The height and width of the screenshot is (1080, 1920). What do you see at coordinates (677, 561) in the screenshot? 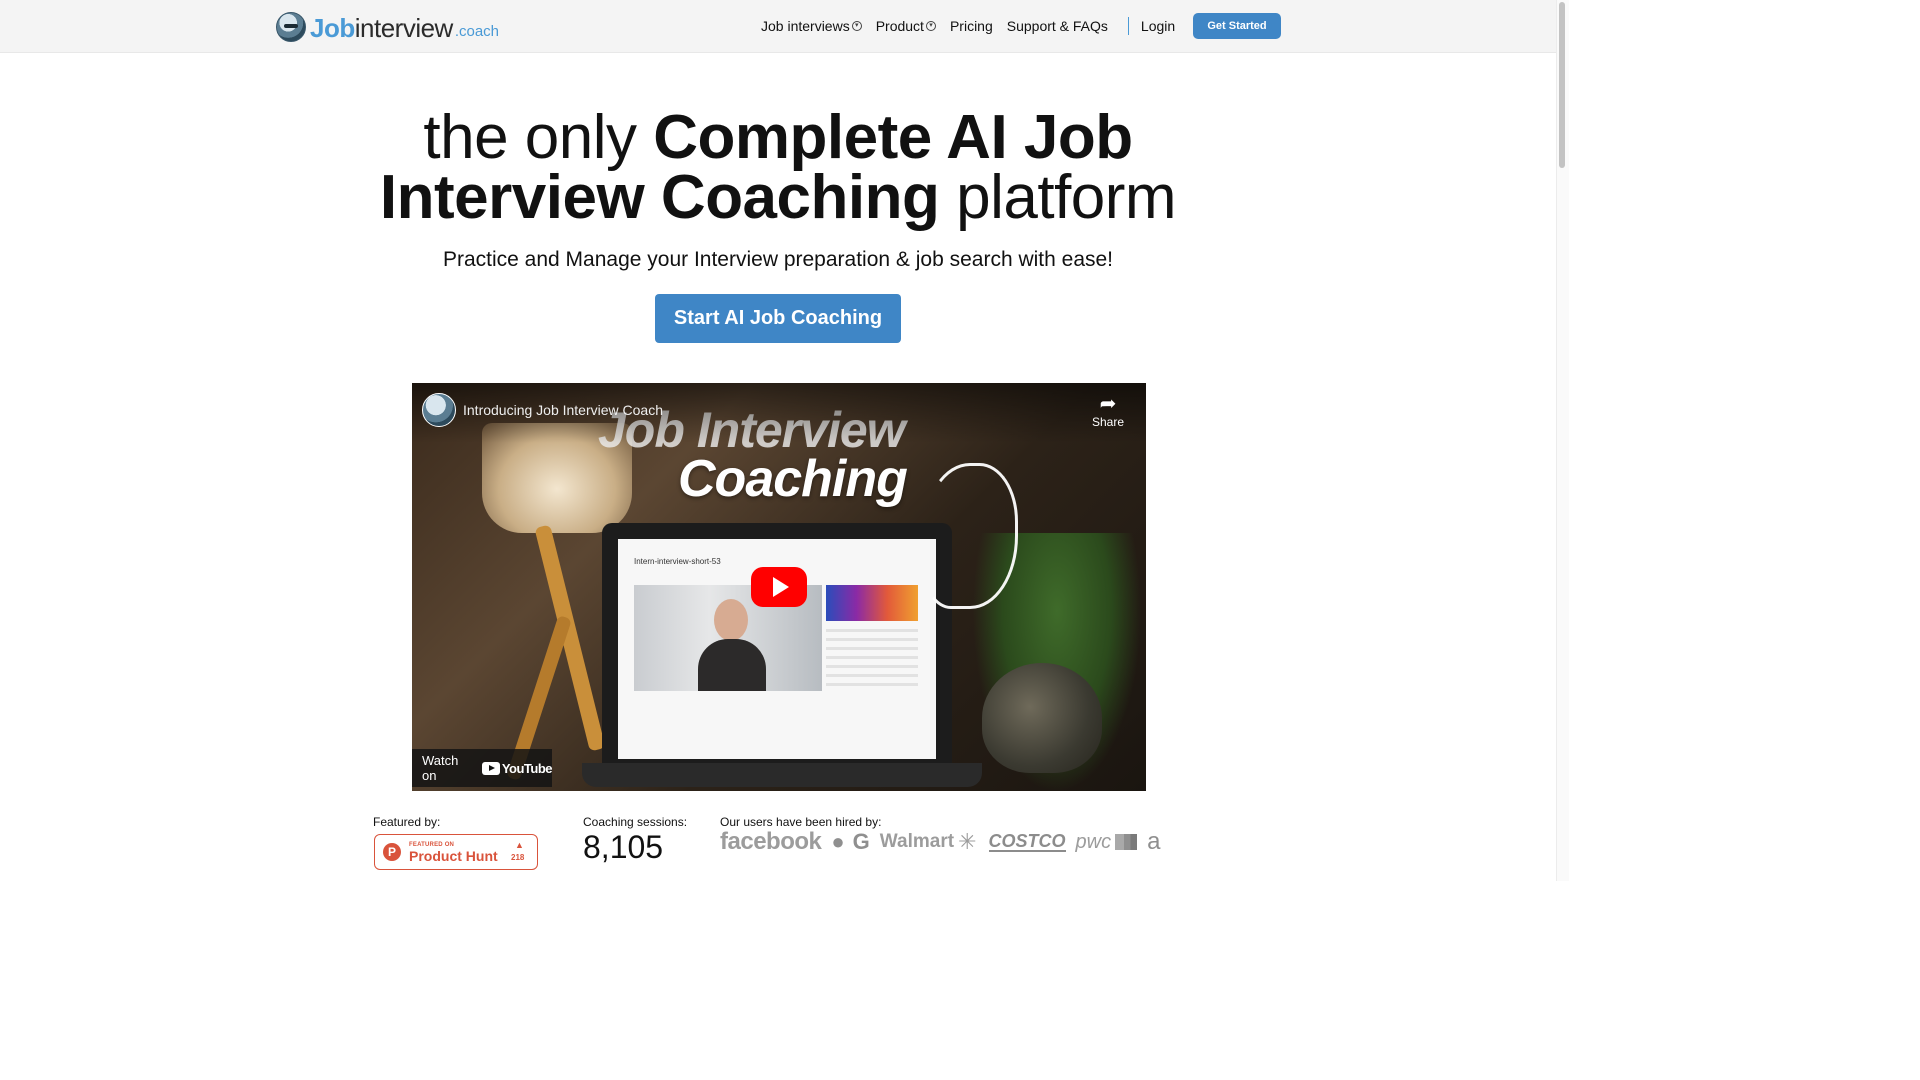
I see `video-screen-title: Intern-interview-short-53` at bounding box center [677, 561].